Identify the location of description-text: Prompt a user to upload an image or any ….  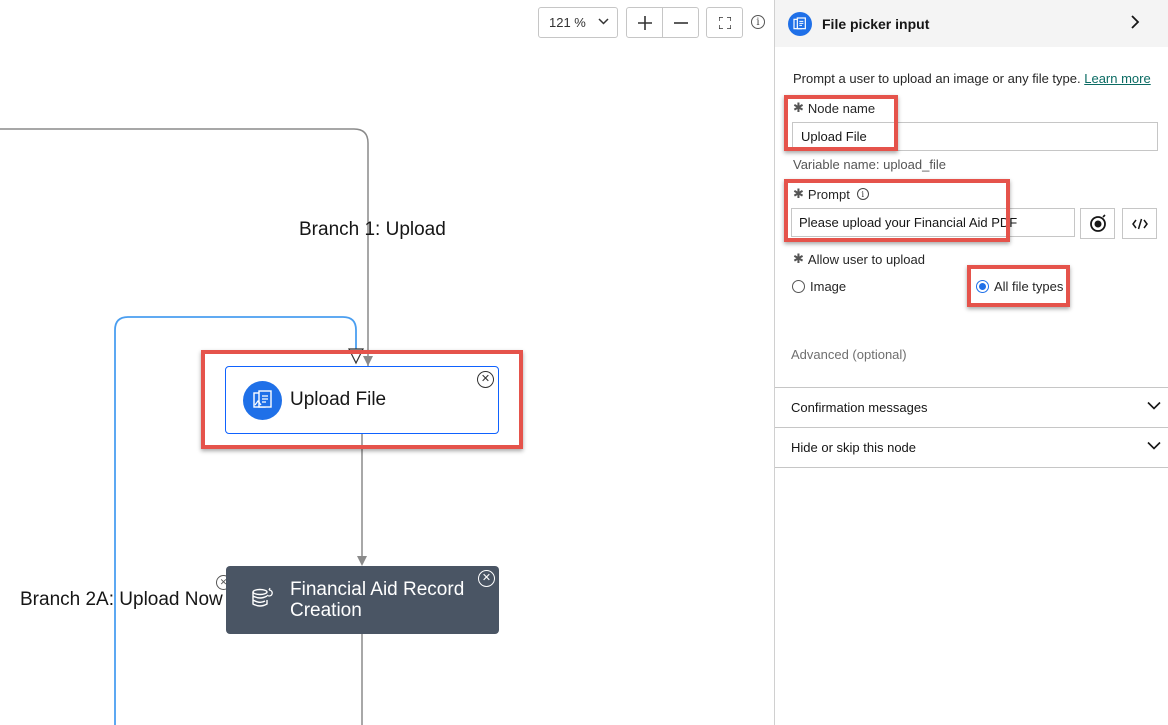
(937, 78).